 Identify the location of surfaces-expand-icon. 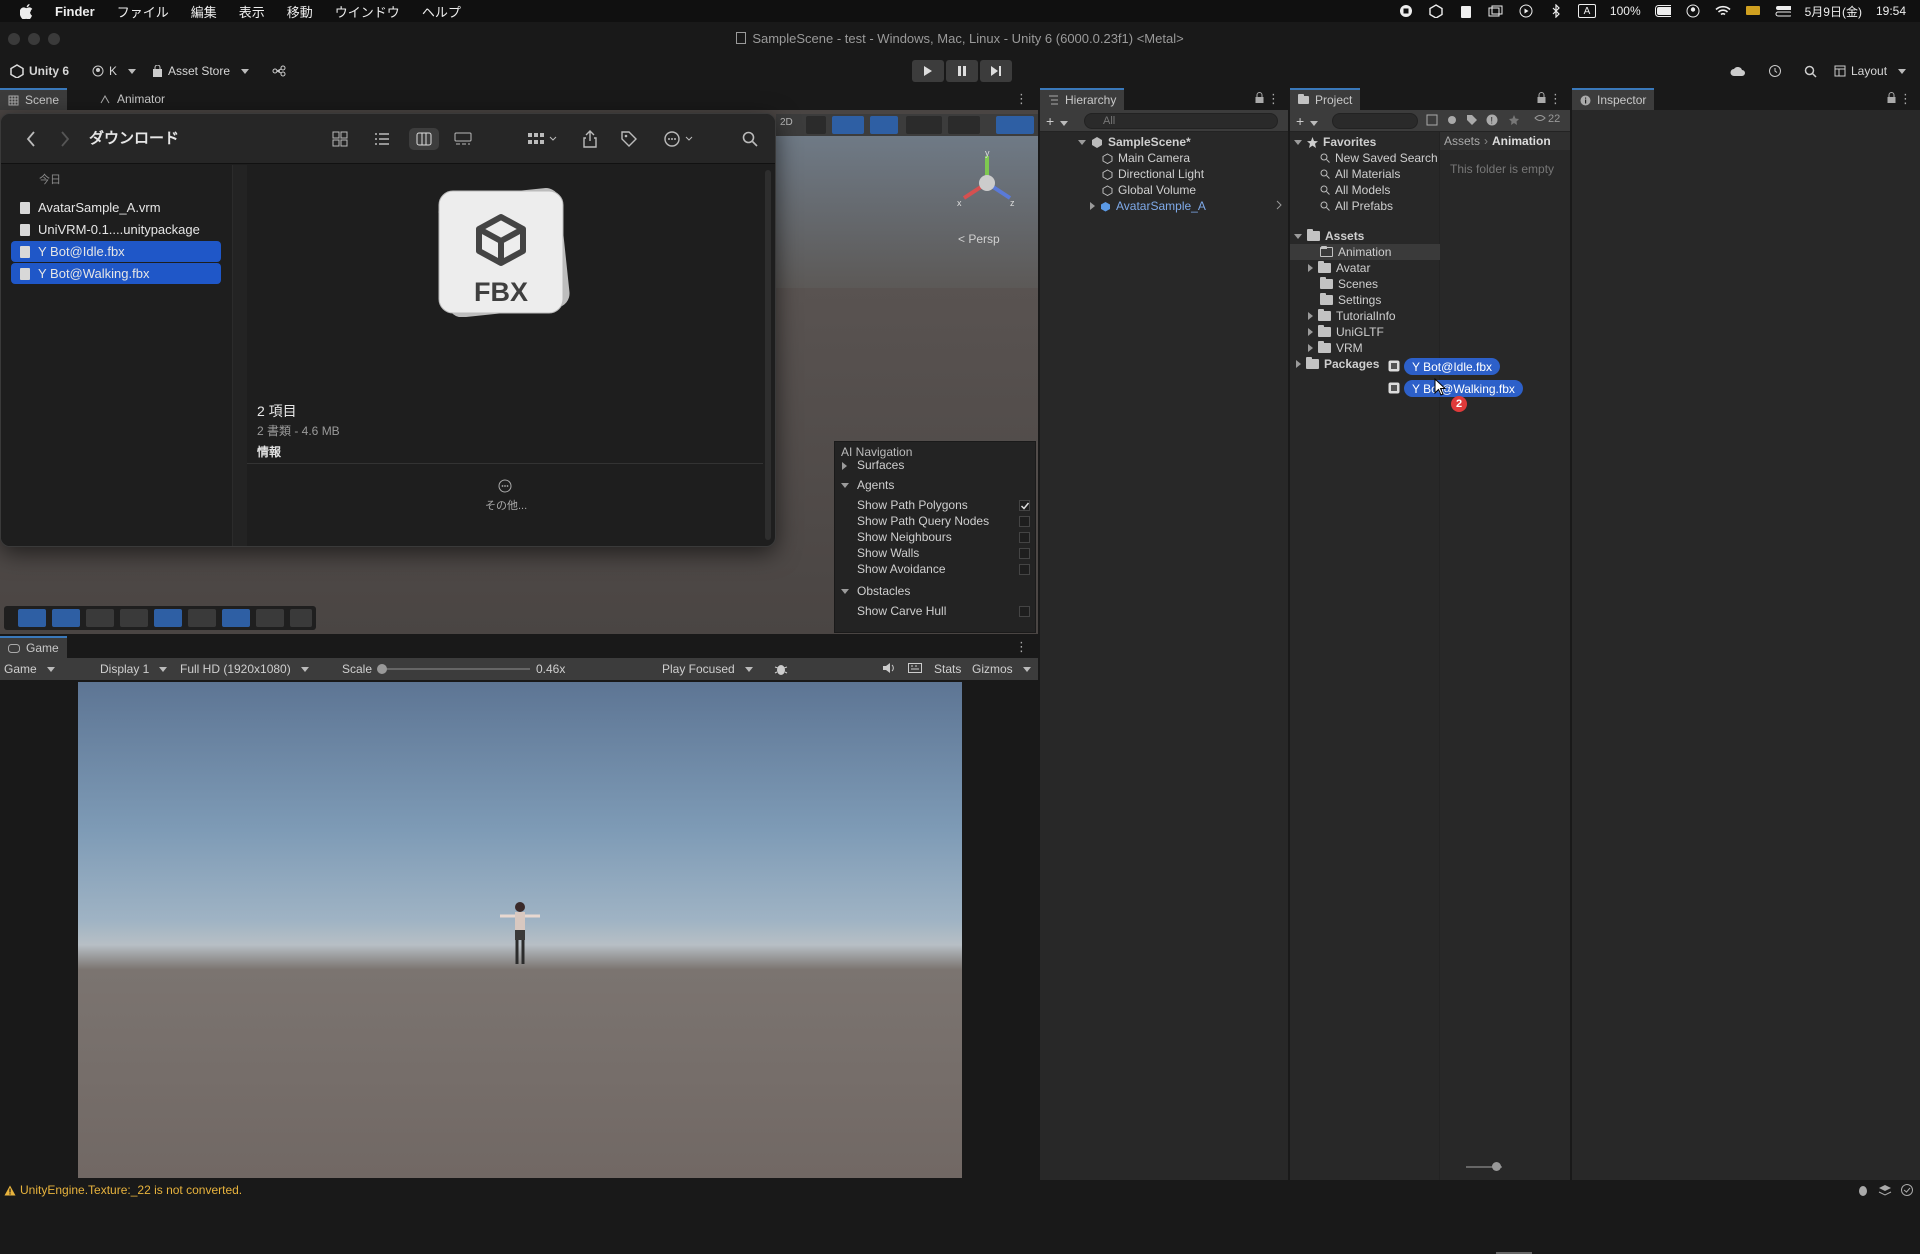
(844, 466).